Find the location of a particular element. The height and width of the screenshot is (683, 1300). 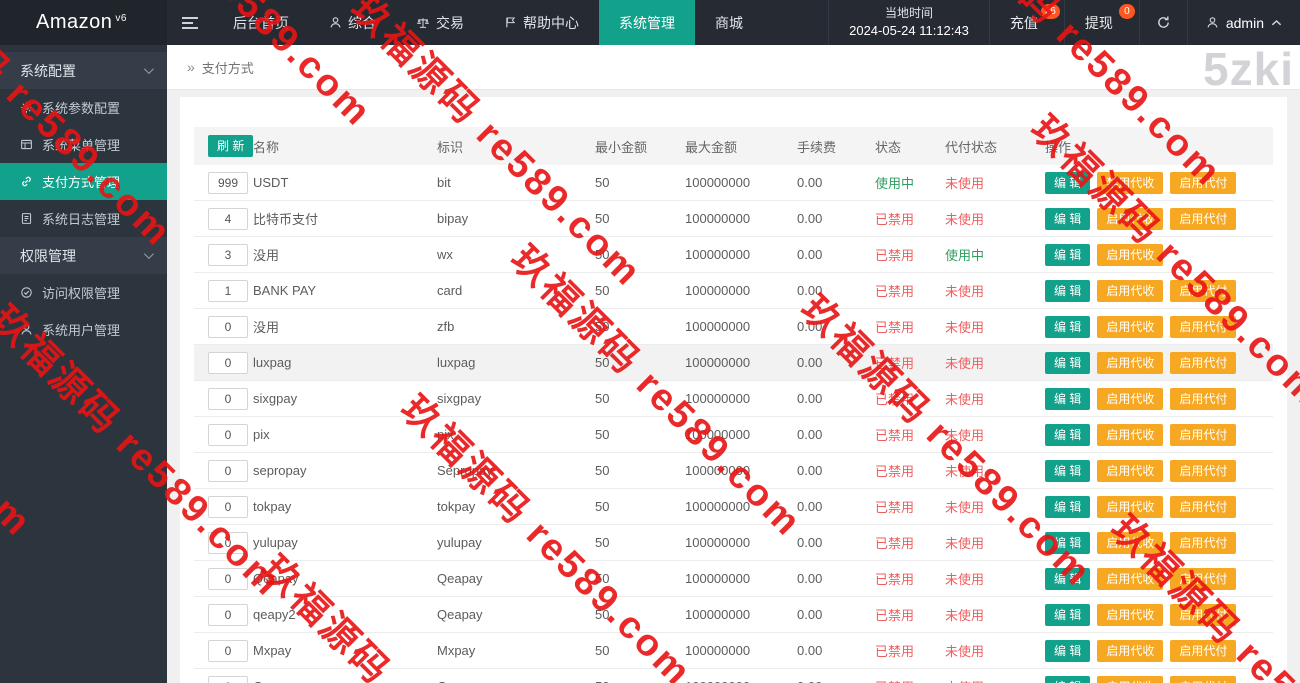

sidebar-group-2: 权限管理 is located at coordinates (83, 255).